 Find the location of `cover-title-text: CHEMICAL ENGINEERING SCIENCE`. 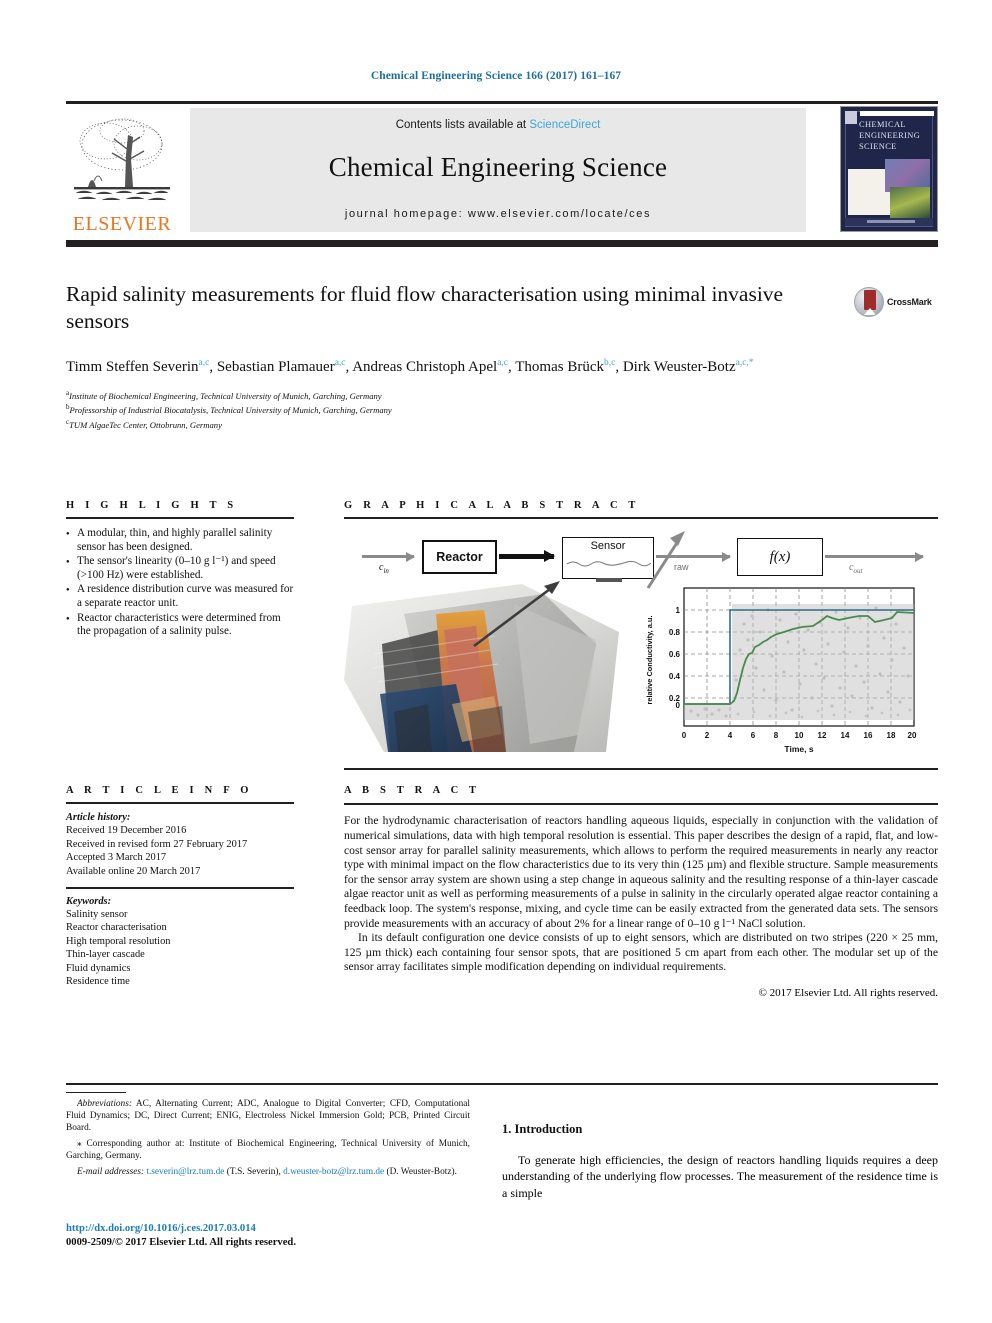

cover-title-text: CHEMICAL ENGINEERING SCIENCE is located at coordinates (896, 135).